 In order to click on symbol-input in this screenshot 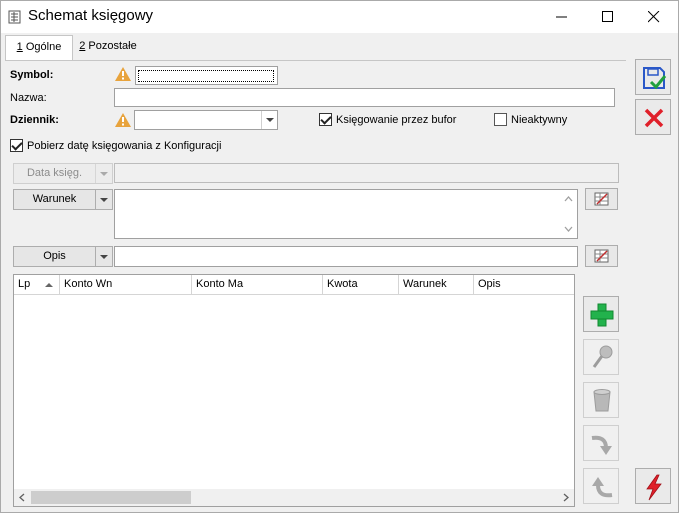, I will do `click(206, 75)`.